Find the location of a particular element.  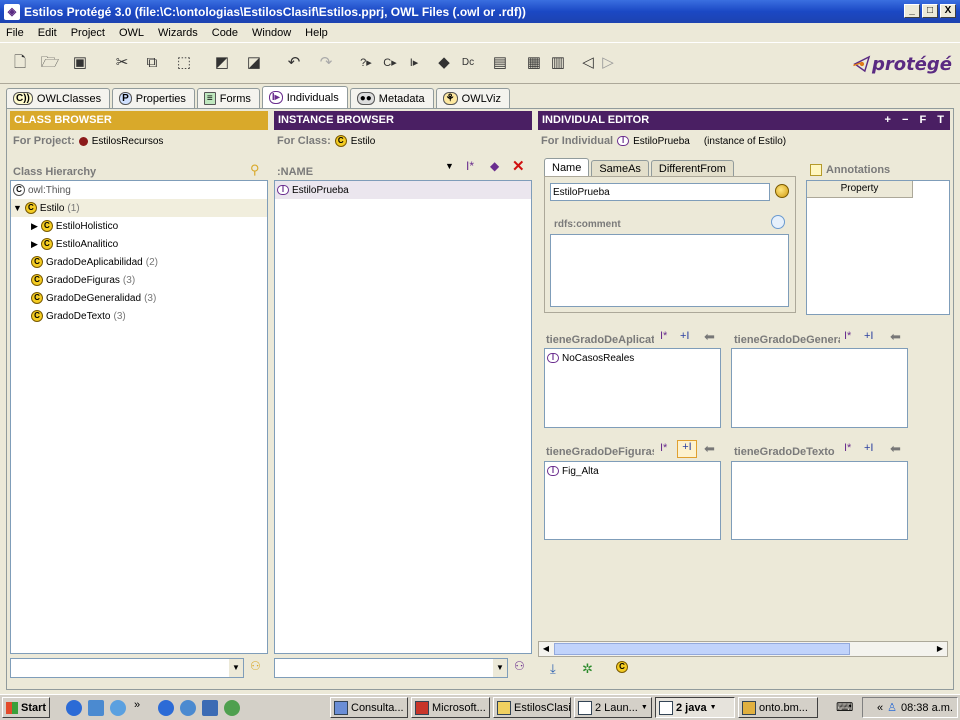

scroll-right-icon: ▶ is located at coordinates (940, 649).